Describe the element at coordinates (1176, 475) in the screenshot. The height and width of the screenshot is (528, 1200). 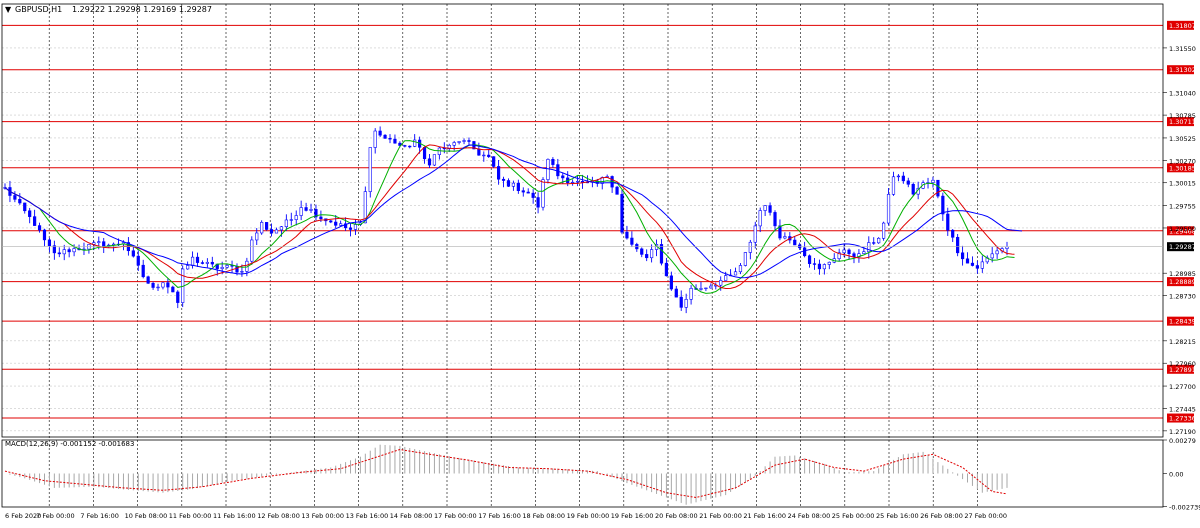
I see `macd-y-tick-label: 0.00` at that location.